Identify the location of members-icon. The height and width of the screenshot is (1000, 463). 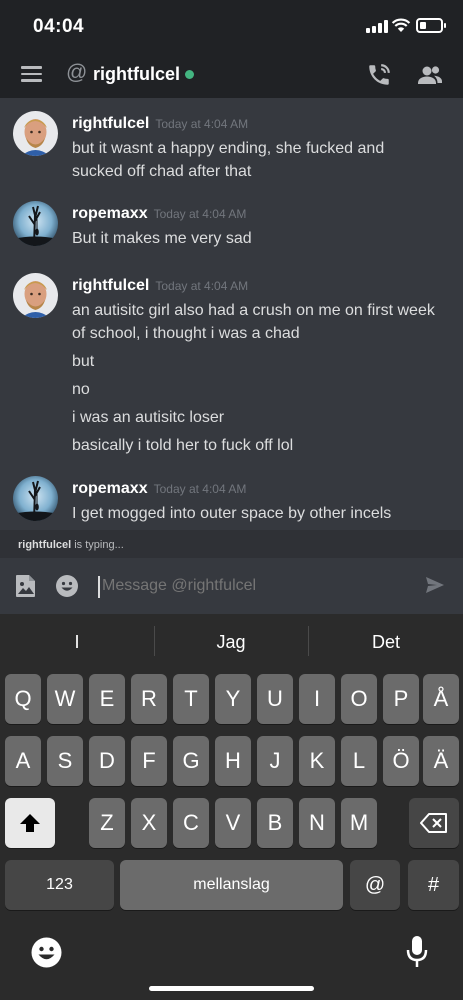
(430, 75).